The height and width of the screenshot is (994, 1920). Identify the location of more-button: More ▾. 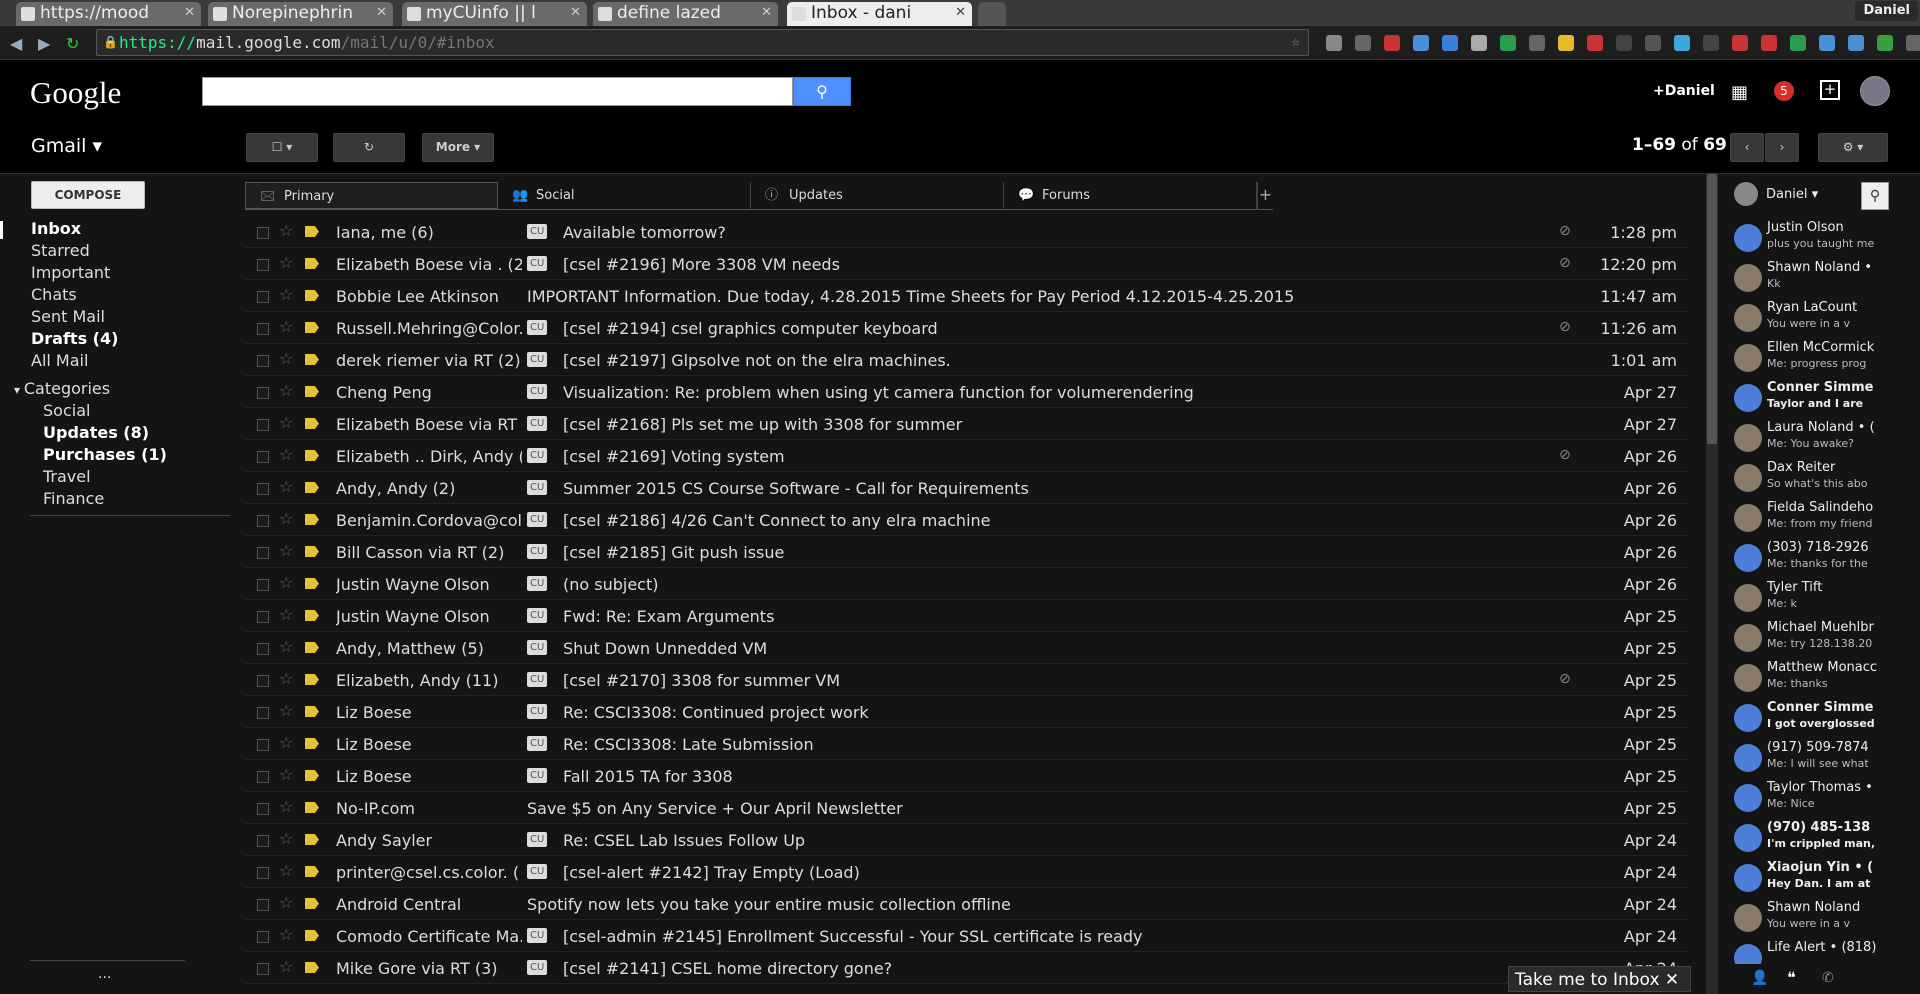
(458, 147).